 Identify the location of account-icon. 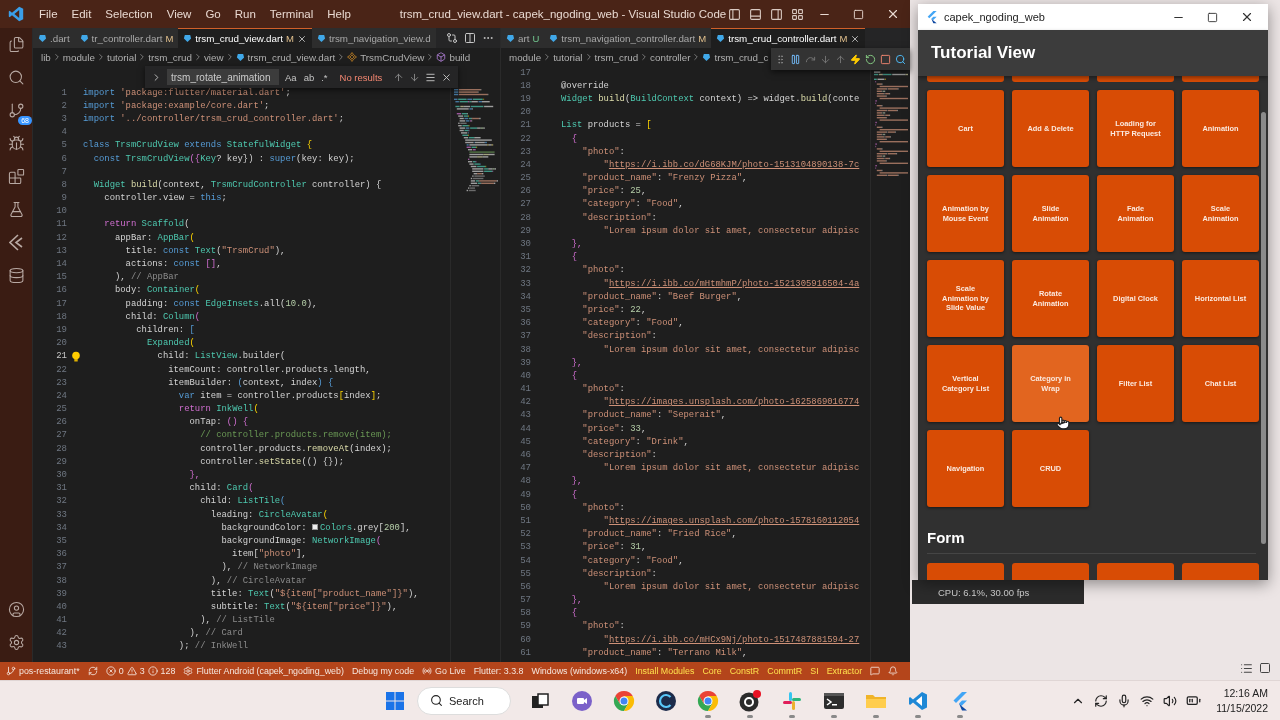
(16, 609).